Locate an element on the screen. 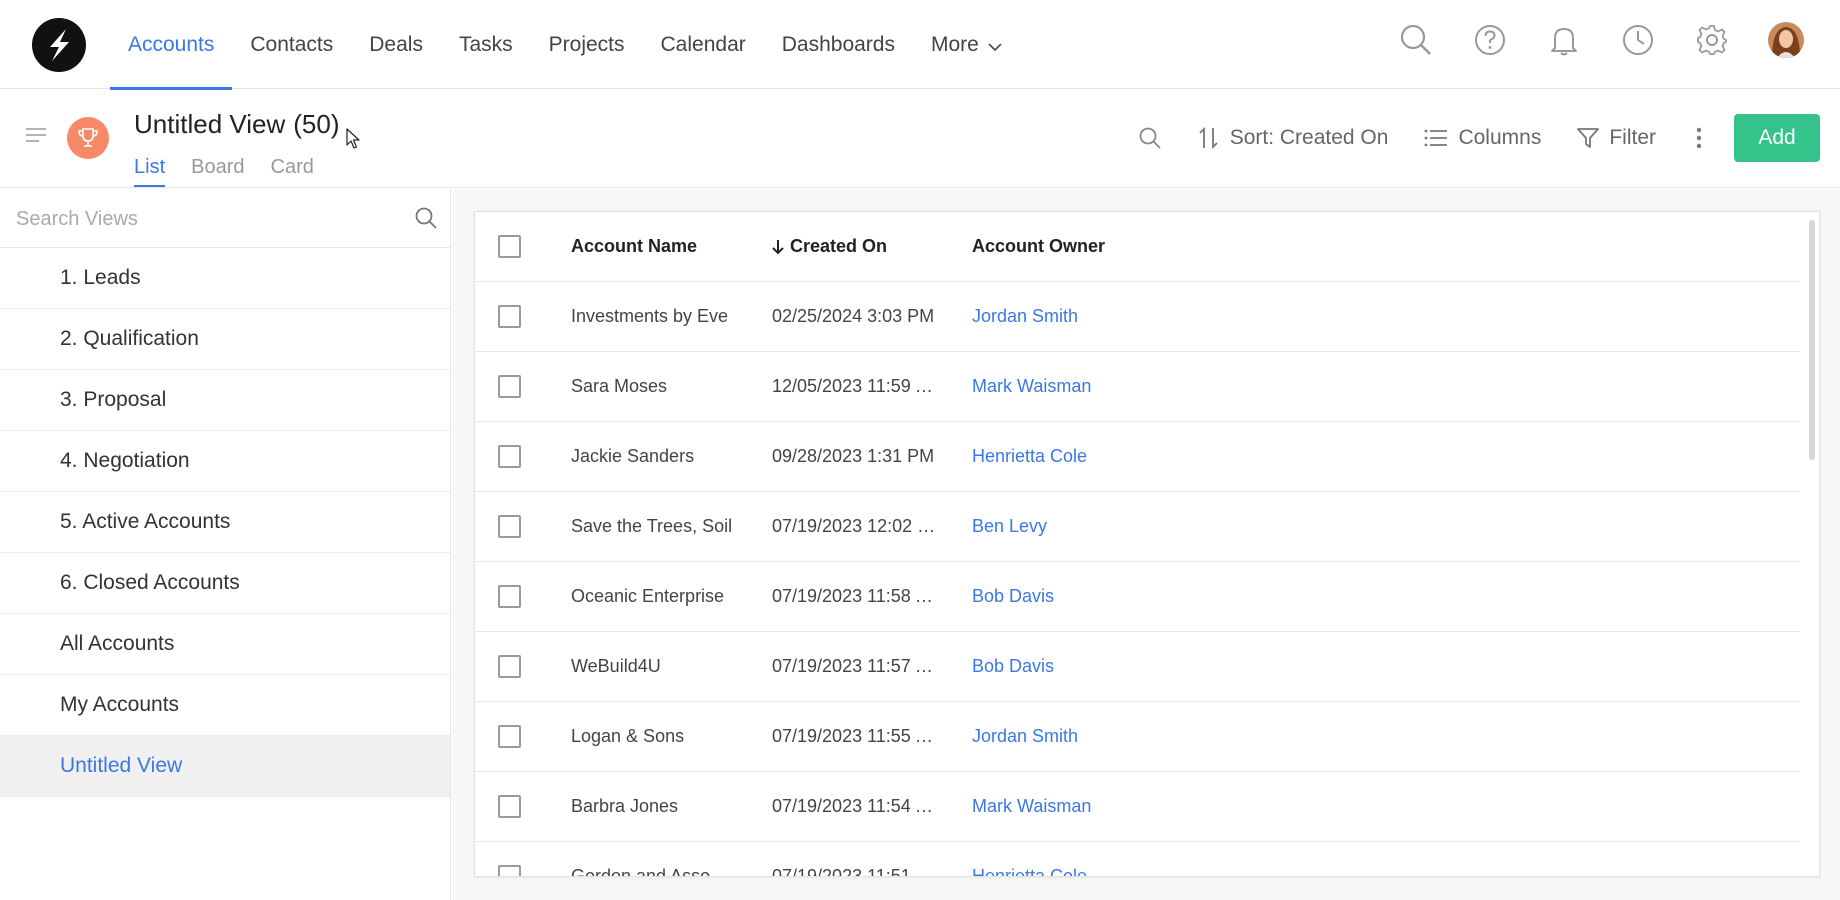 The image size is (1840, 900). nav-accounts: Accounts is located at coordinates (171, 45).